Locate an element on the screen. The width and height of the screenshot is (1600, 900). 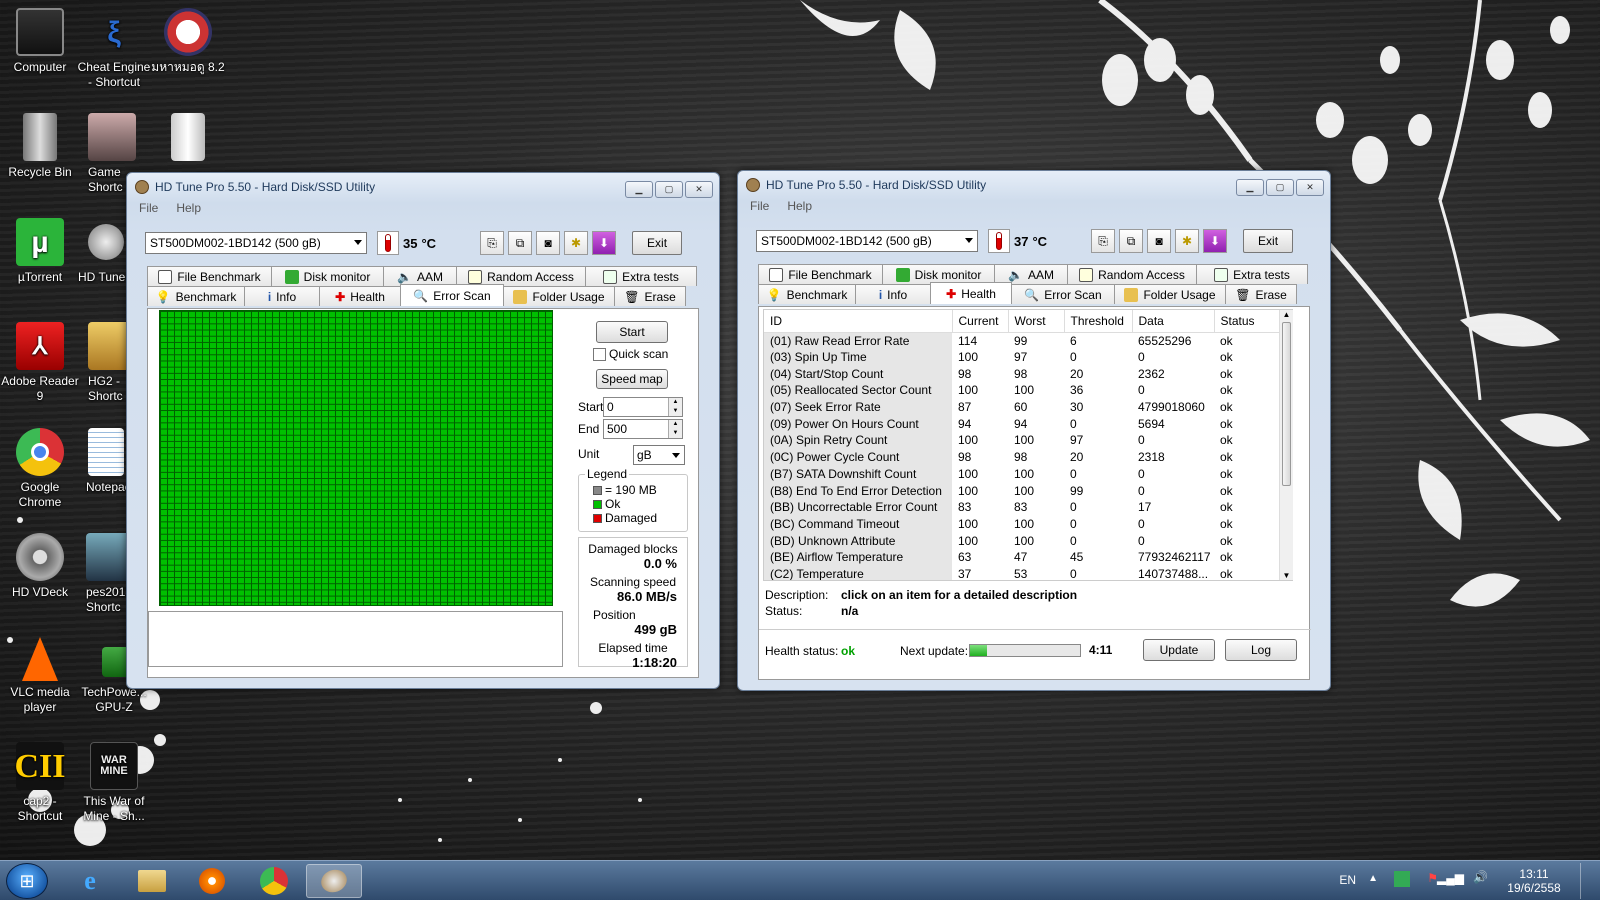
table-row: (09) Power On Hours Count 94 94 0 5694 ok is located at coordinates (1028, 424).